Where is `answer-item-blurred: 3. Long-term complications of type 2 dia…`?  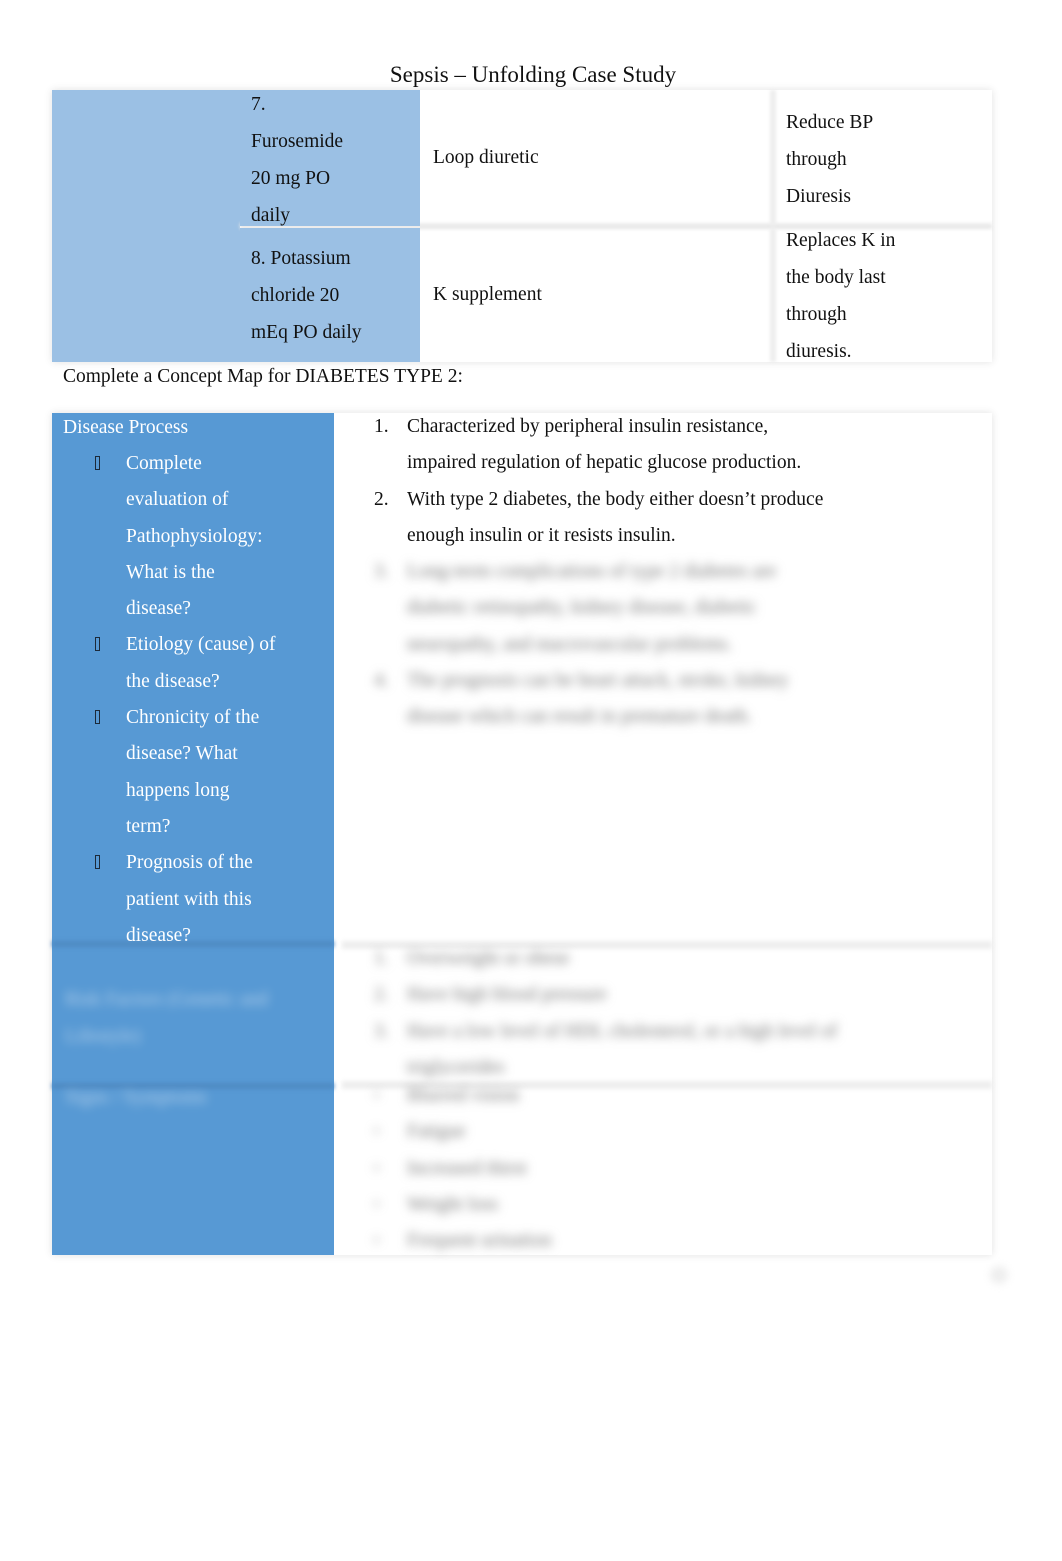
answer-item-blurred: 3. Long-term complications of type 2 dia… is located at coordinates (674, 608).